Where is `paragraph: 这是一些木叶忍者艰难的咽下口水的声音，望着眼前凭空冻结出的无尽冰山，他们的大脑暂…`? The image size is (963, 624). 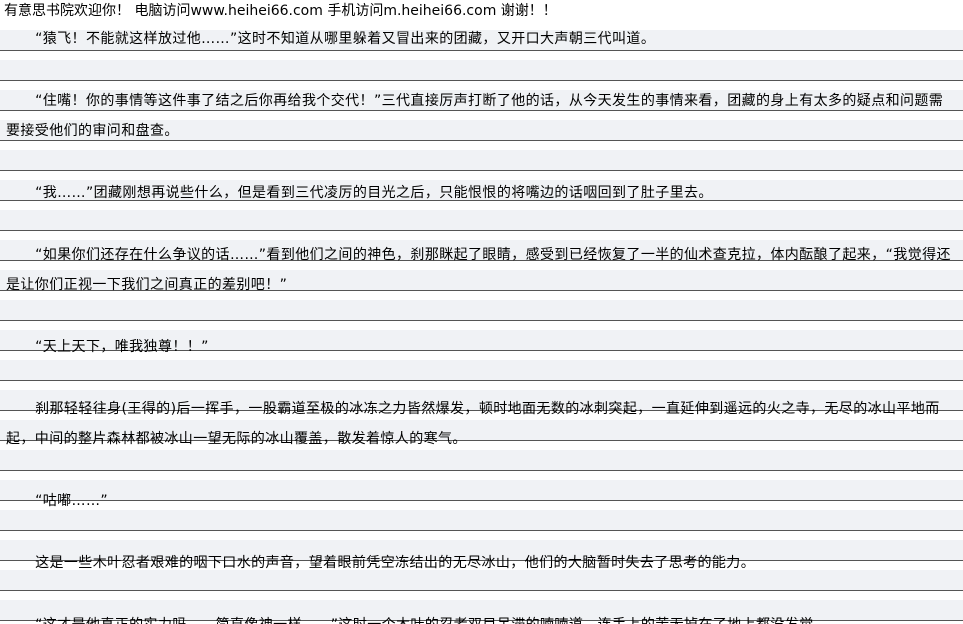
paragraph: 这是一些木叶忍者艰难的咽下口水的声音，望着眼前凭空冻结出的无尽冰山，他们的大脑暂… is located at coordinates (381, 563).